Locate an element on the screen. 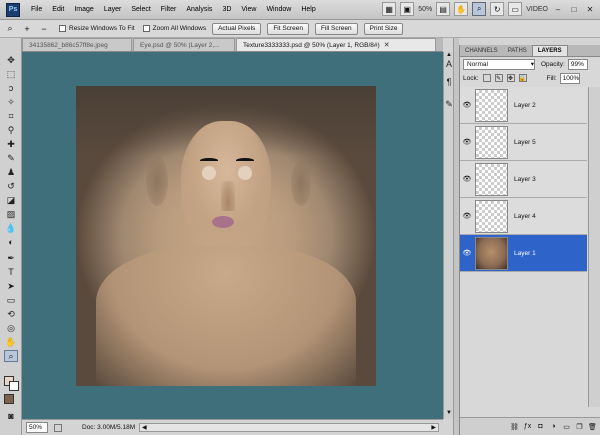 The image size is (600, 435). delete-layer-icon: 🗑 is located at coordinates (592, 427).